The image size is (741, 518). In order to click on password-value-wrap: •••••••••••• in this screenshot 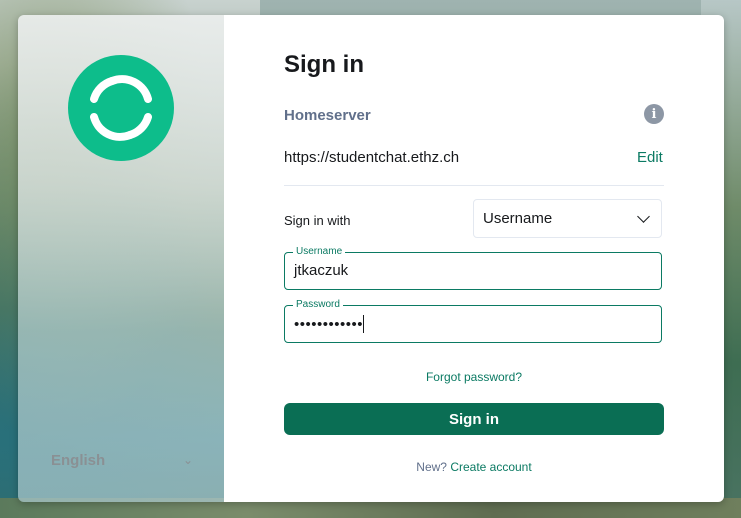, I will do `click(329, 324)`.